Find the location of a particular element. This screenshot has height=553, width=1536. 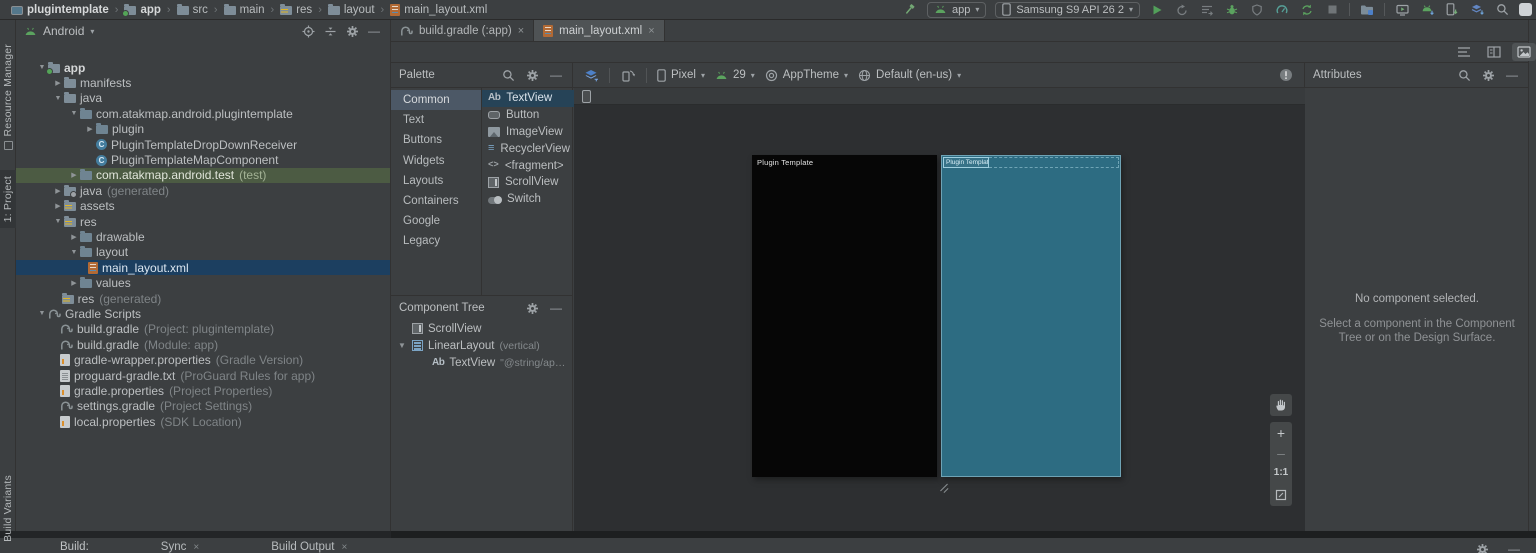

palette-category-widgets: Widgets is located at coordinates (436, 161).